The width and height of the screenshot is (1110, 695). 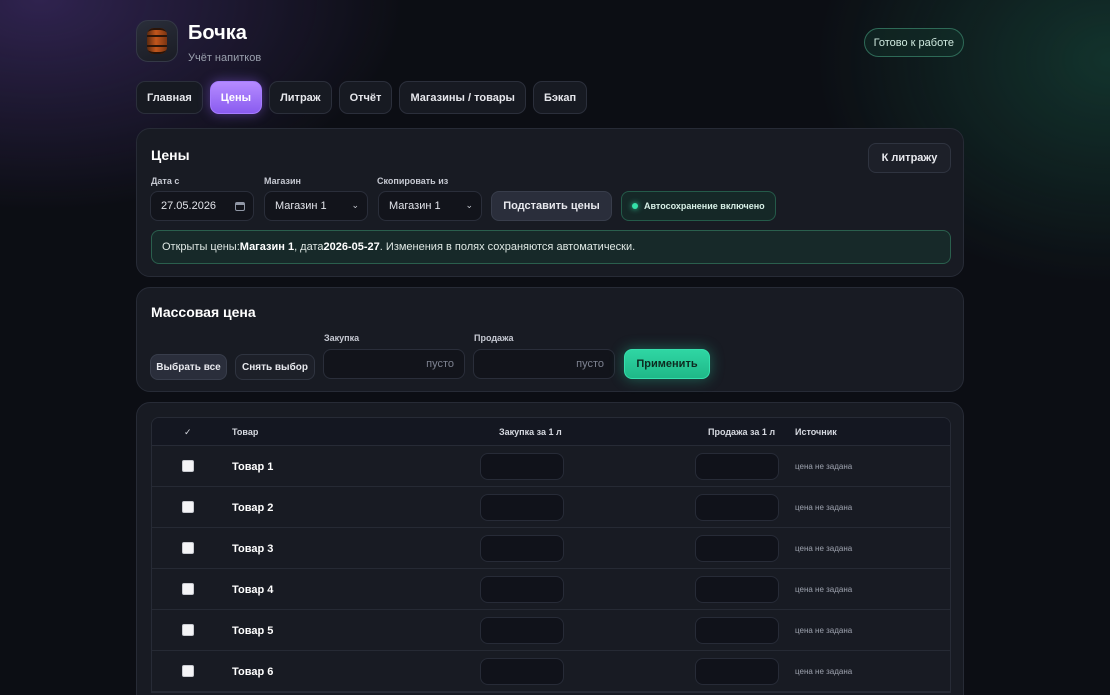 What do you see at coordinates (351, 247) in the screenshot?
I see `notice-date: 2026-05-27` at bounding box center [351, 247].